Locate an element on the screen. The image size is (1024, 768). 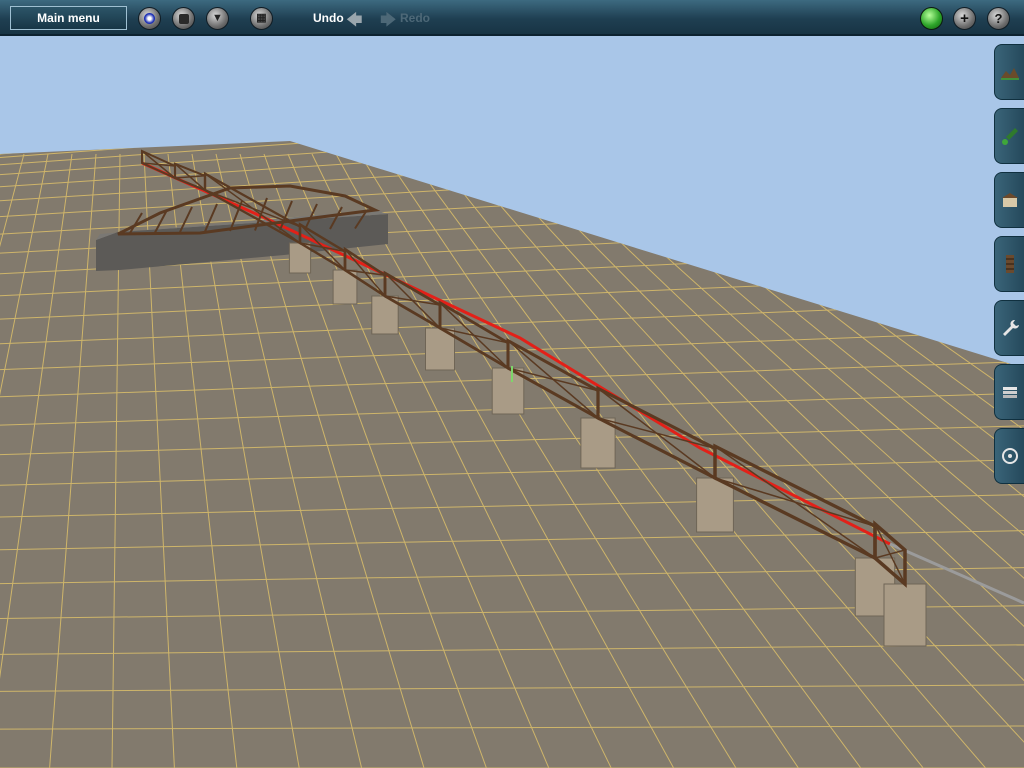
building-icon is located at coordinates (1009, 200).